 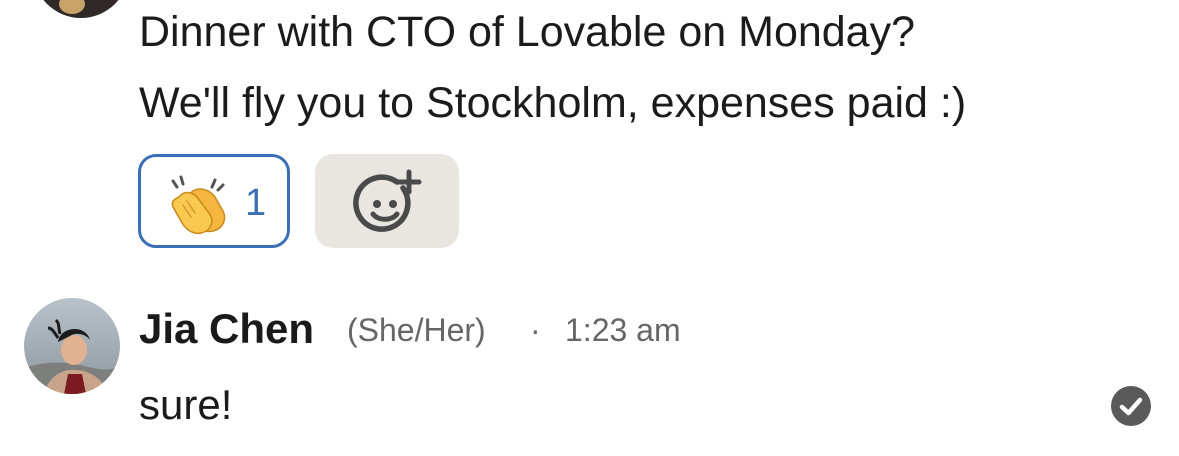 What do you see at coordinates (527, 32) in the screenshot?
I see `message-line: Dinner with CTO of Lovable on Monday?` at bounding box center [527, 32].